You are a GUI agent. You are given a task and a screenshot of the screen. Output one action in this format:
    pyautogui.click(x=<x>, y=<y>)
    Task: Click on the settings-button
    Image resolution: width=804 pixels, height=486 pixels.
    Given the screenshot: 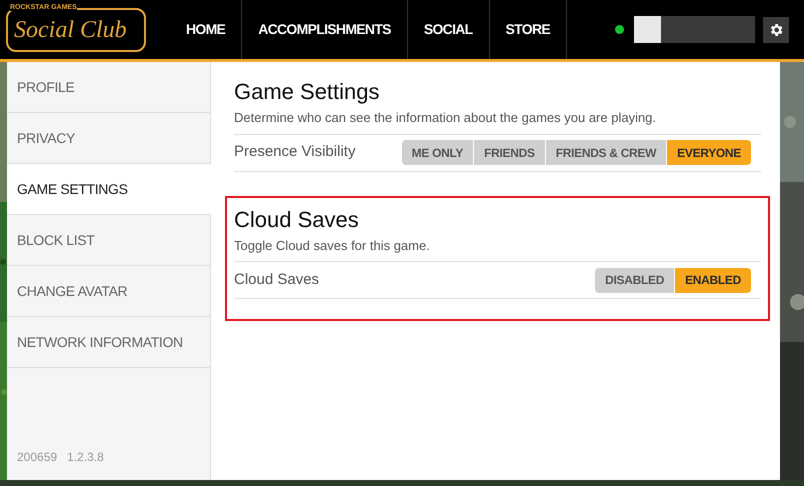 What is the action you would take?
    pyautogui.click(x=776, y=29)
    